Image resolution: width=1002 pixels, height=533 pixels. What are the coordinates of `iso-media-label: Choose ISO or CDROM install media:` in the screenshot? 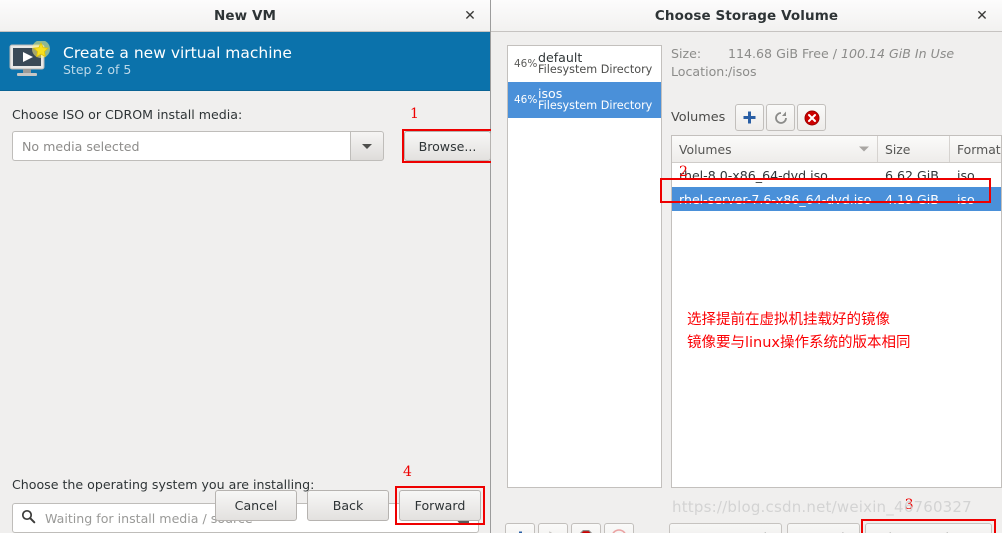 It's located at (127, 114).